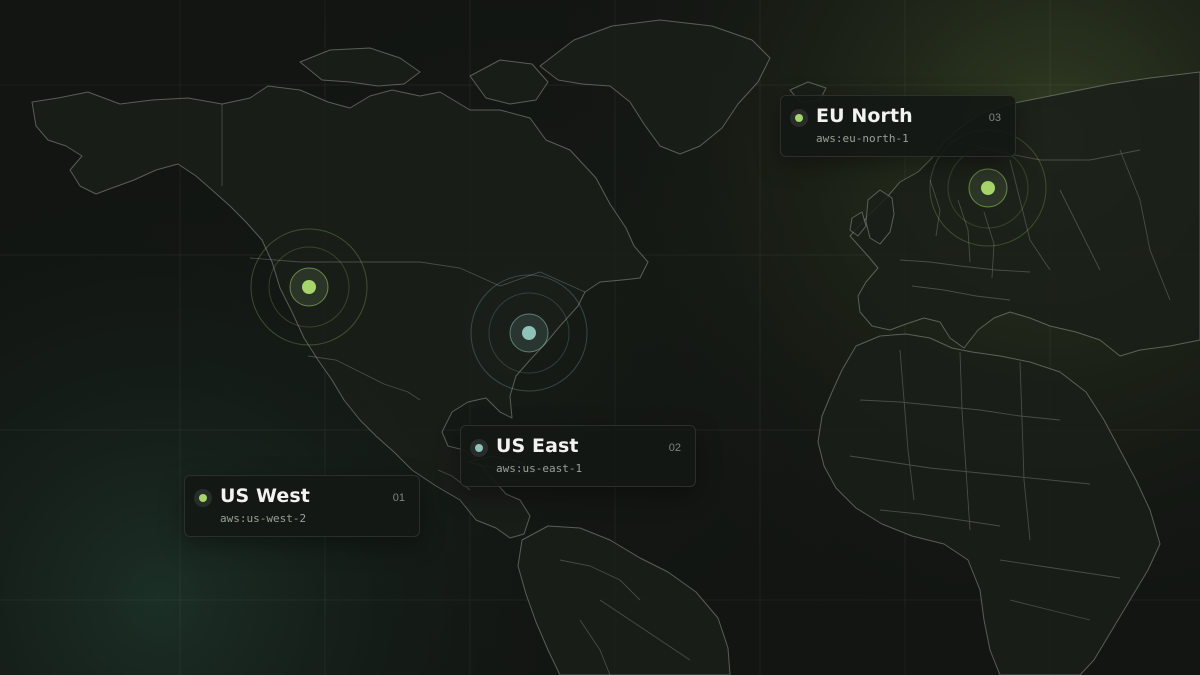  What do you see at coordinates (674, 448) in the screenshot?
I see `region-index: 02` at bounding box center [674, 448].